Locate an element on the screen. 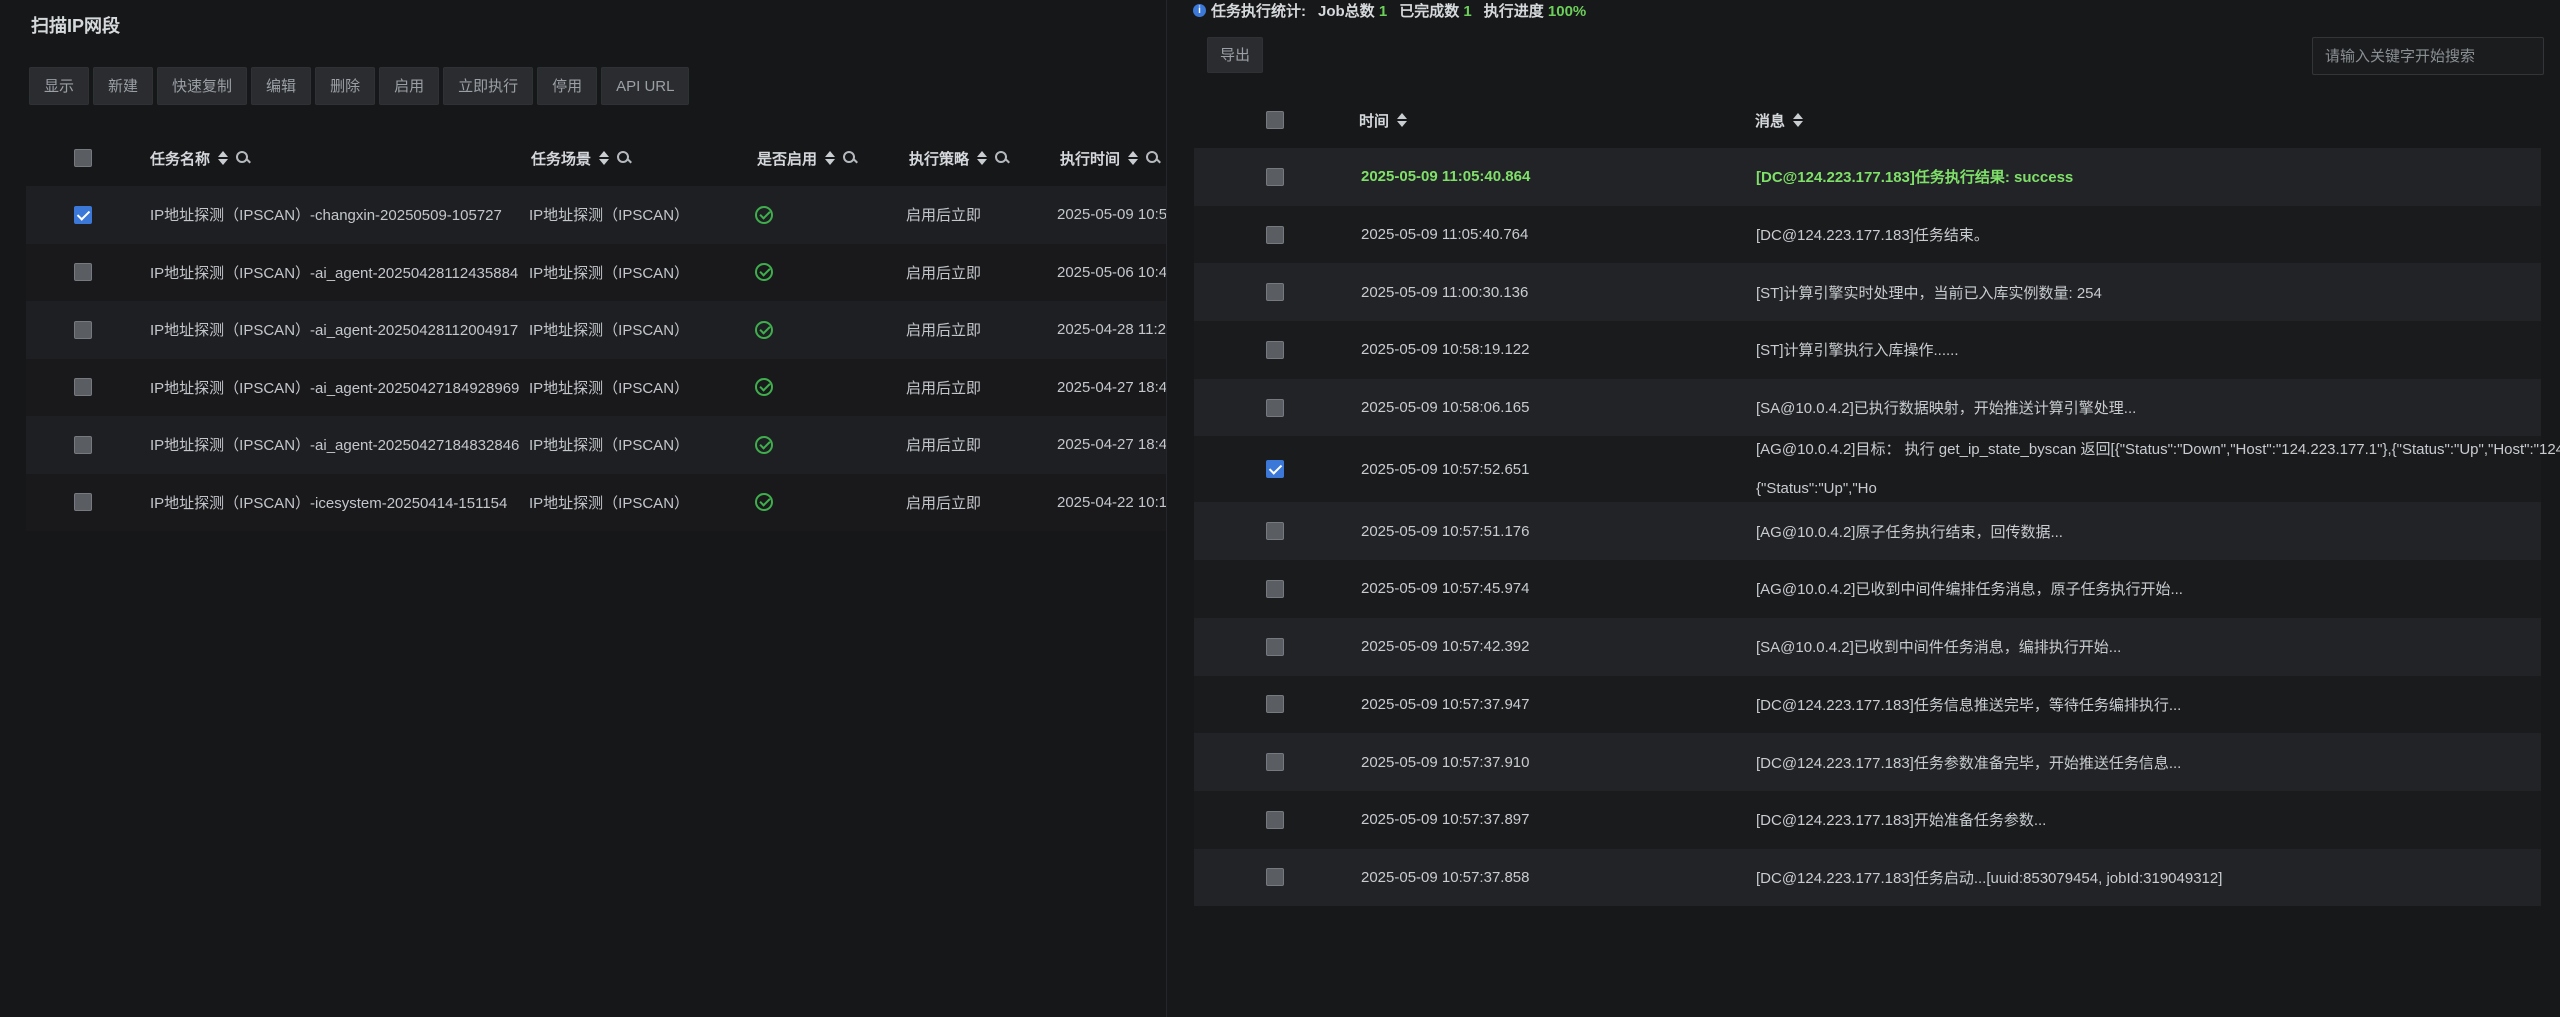 The height and width of the screenshot is (1017, 2560). column-header-time: 时间 is located at coordinates (1374, 120).